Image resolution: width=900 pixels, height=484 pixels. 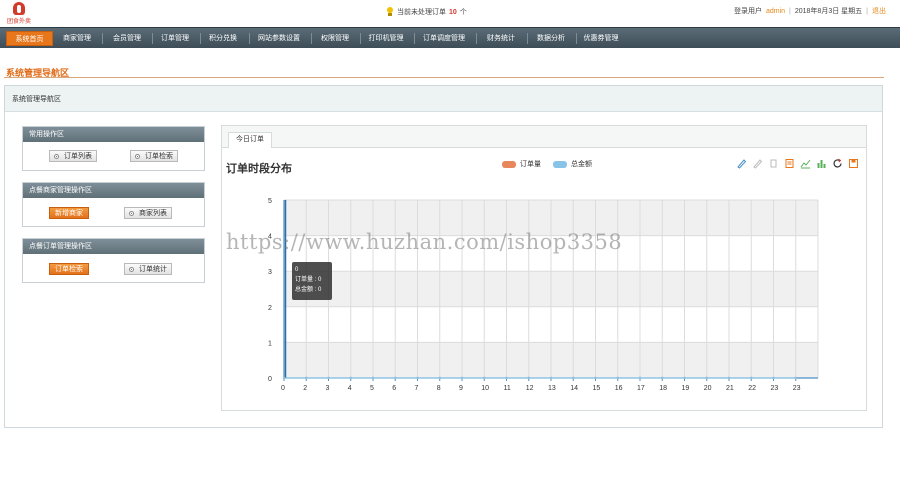 I want to click on legend-item-amount: 总金额, so click(x=572, y=164).